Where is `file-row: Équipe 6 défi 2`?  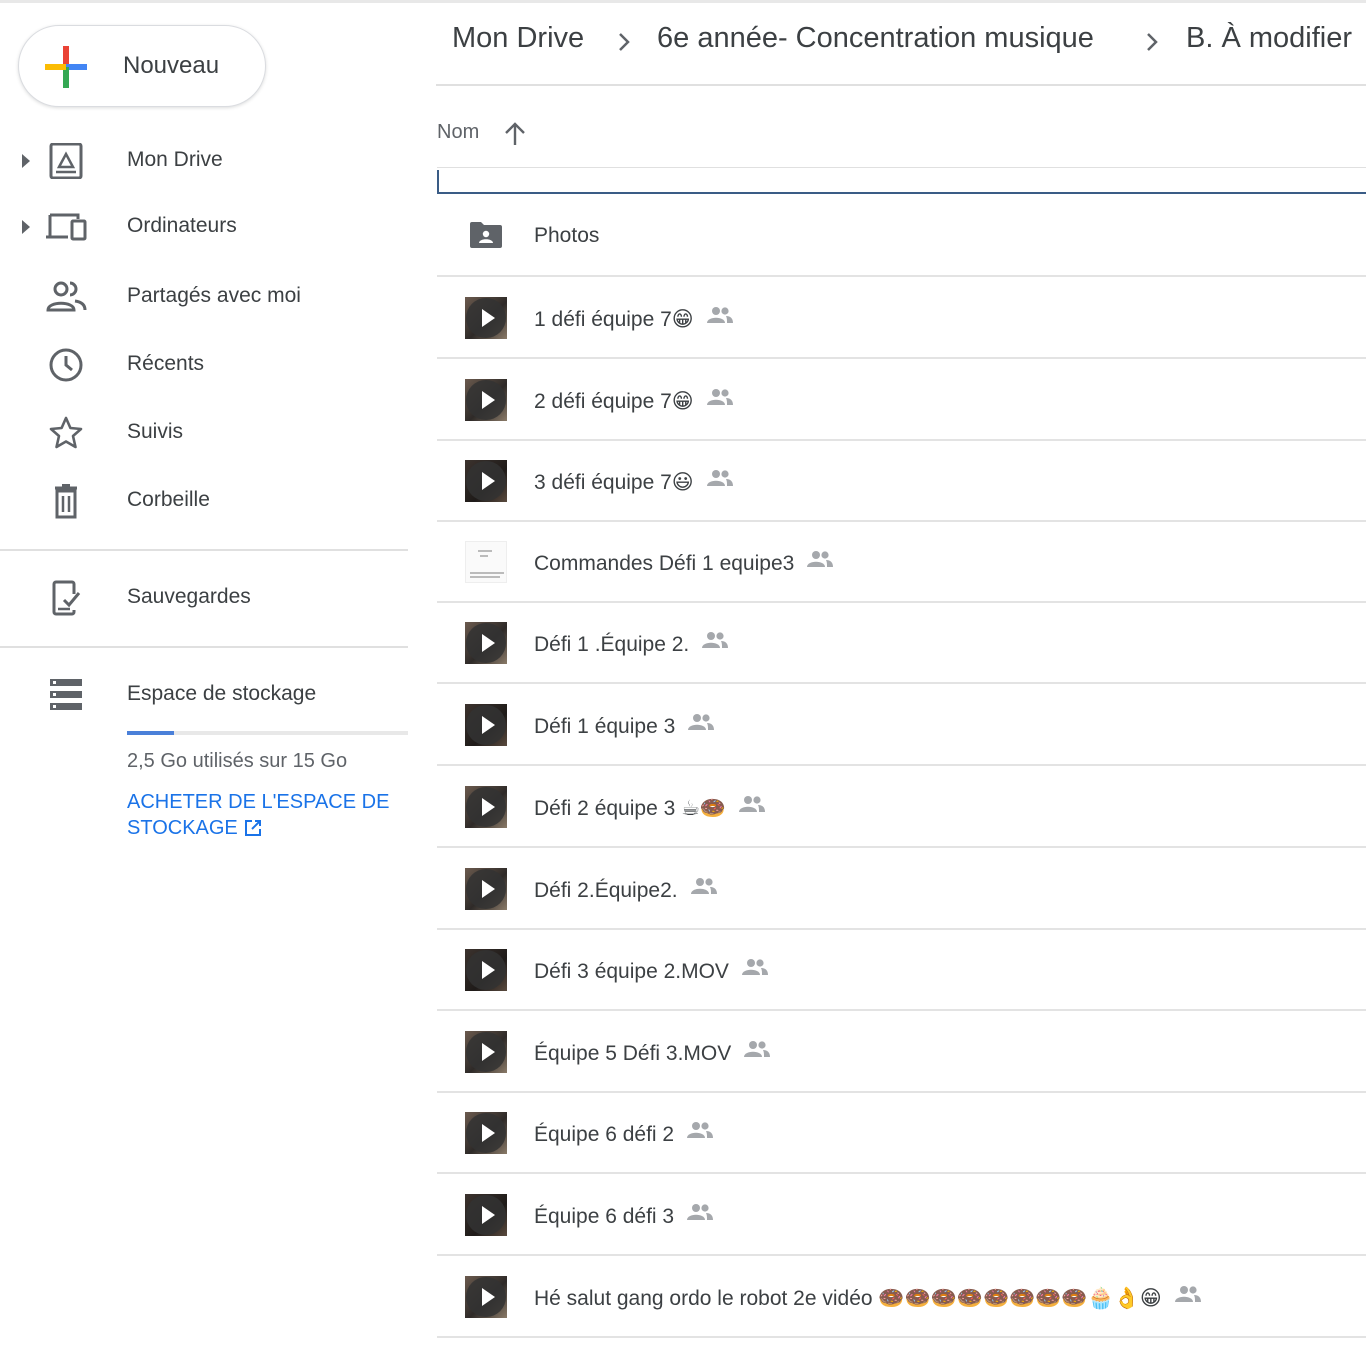
file-row: Équipe 6 défi 2 is located at coordinates (901, 1133).